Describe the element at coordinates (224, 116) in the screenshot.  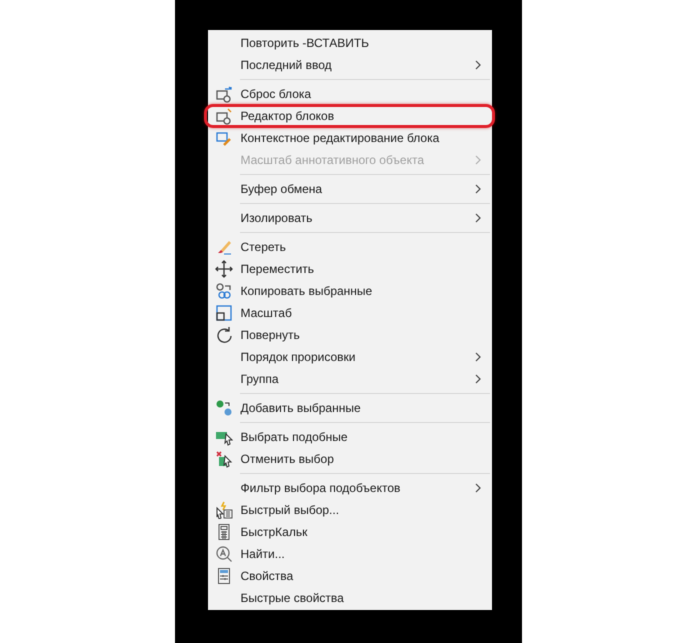
I see `block-editor-icon` at that location.